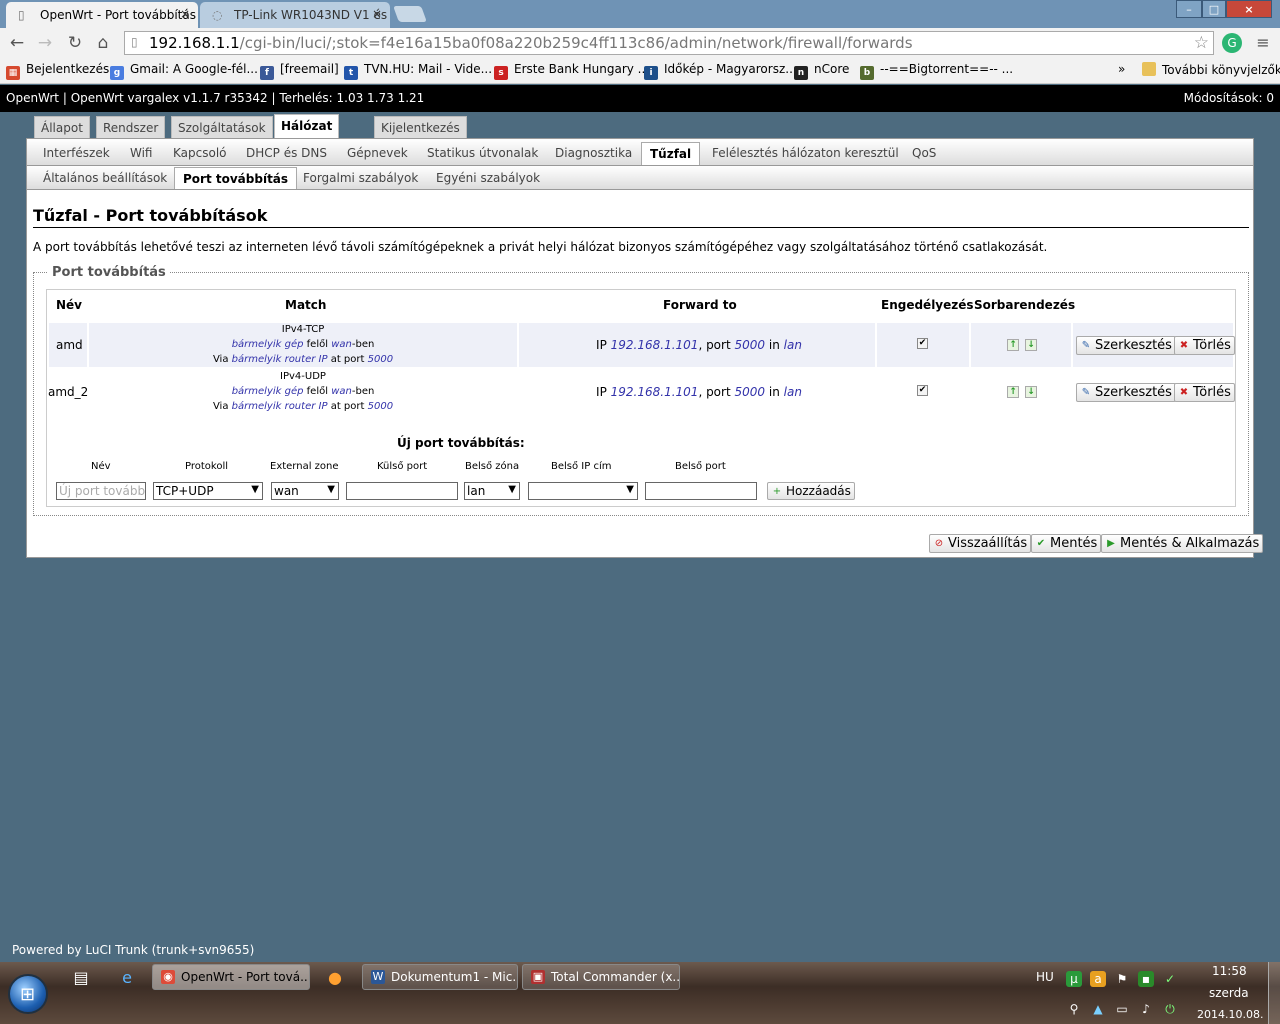 The image size is (1280, 1024). Describe the element at coordinates (101, 491) in the screenshot. I see `new-forward-name-input: Új port továbbítás` at that location.